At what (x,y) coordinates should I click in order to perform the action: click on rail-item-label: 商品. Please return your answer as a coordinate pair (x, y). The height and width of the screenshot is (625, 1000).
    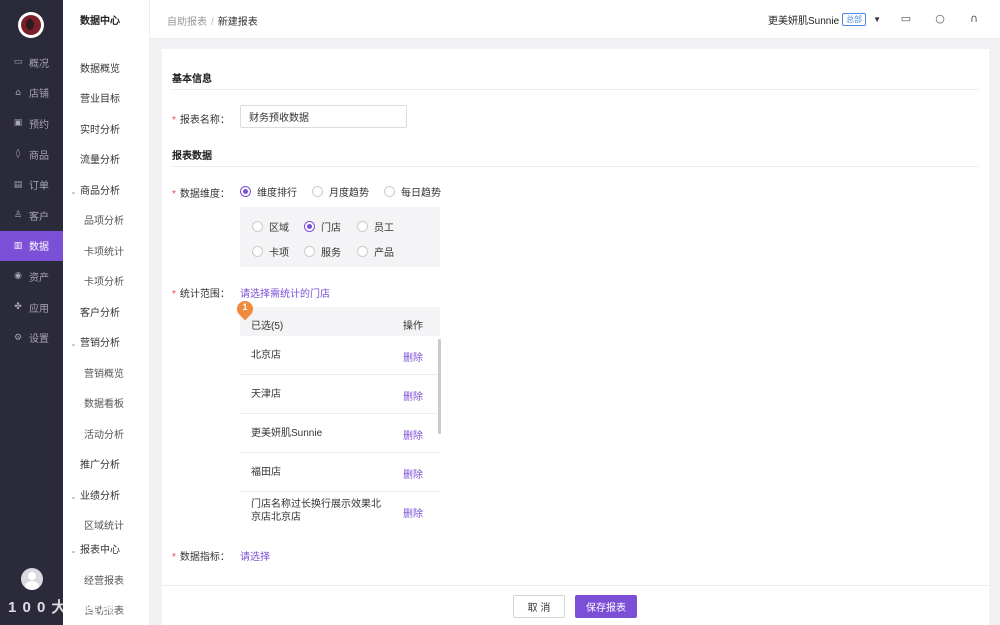
    Looking at the image, I should click on (39, 156).